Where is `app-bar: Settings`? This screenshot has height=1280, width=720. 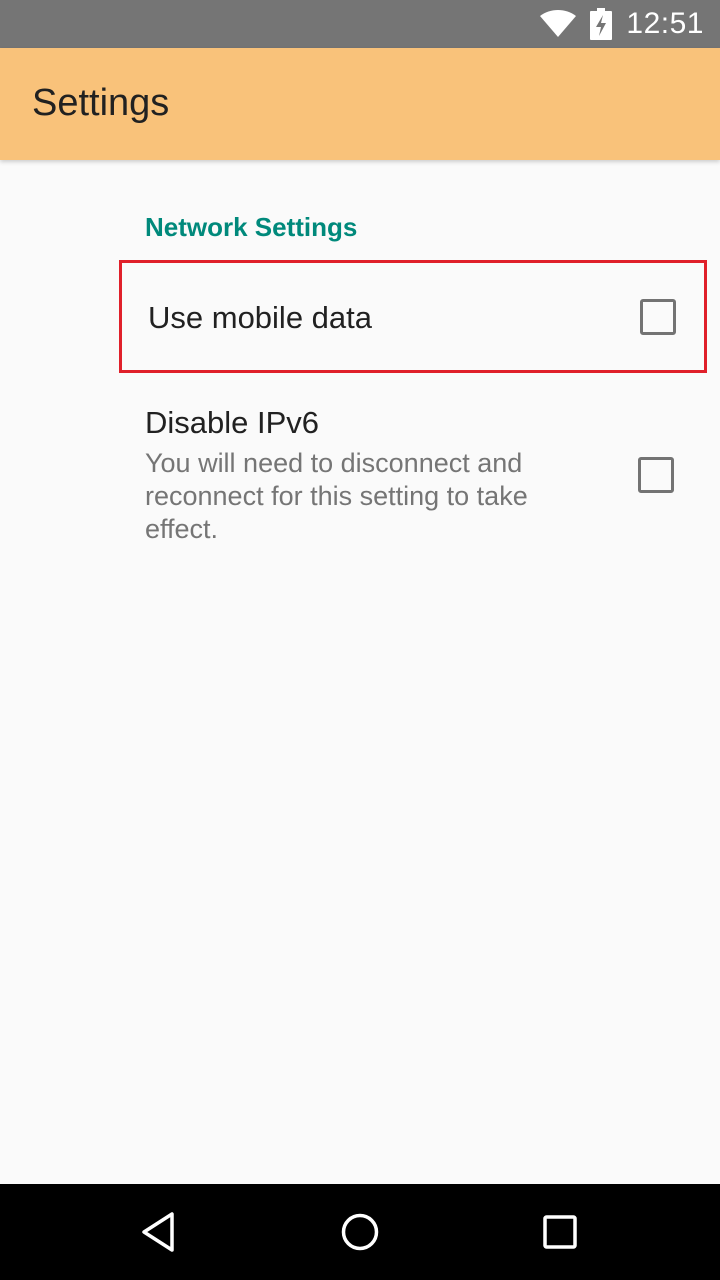
app-bar: Settings is located at coordinates (360, 104).